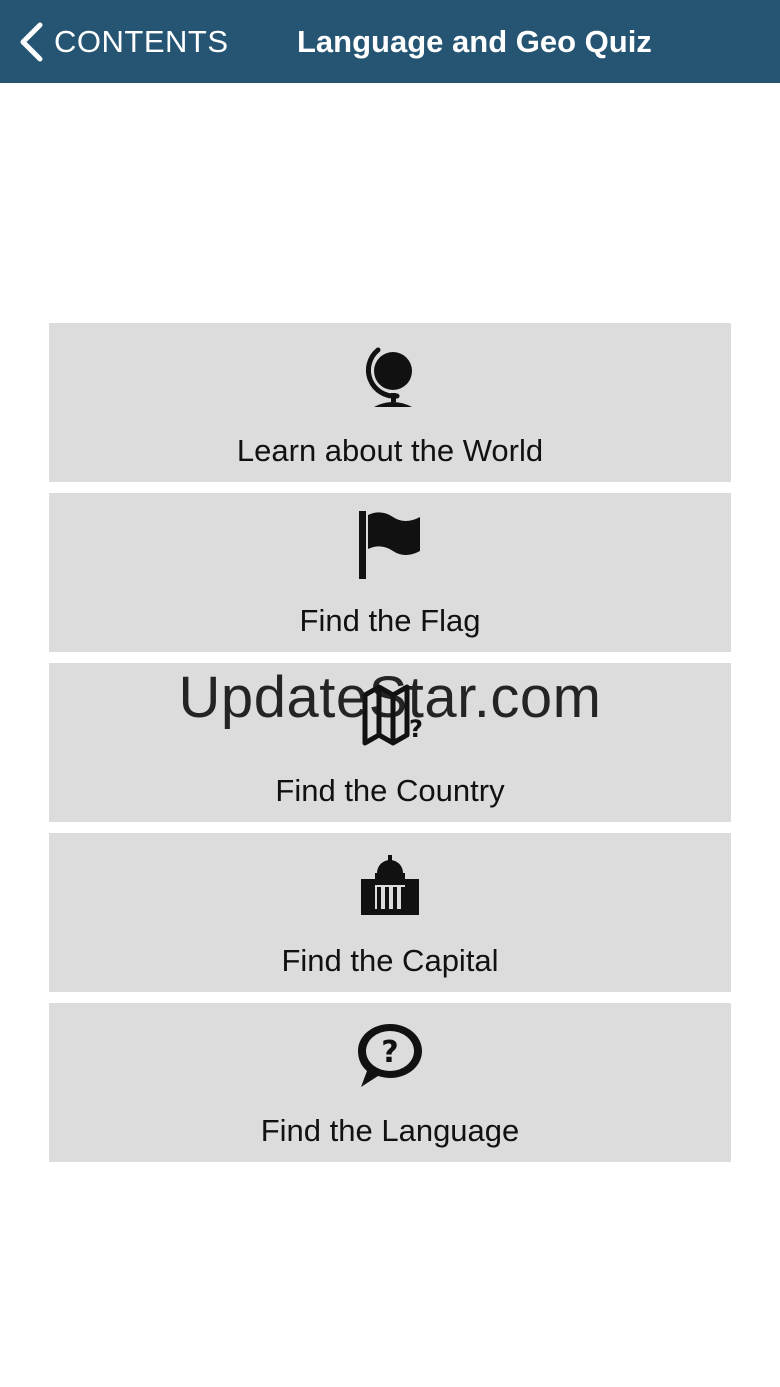 The height and width of the screenshot is (1387, 780). I want to click on menu-item-label: Find the Flag, so click(390, 620).